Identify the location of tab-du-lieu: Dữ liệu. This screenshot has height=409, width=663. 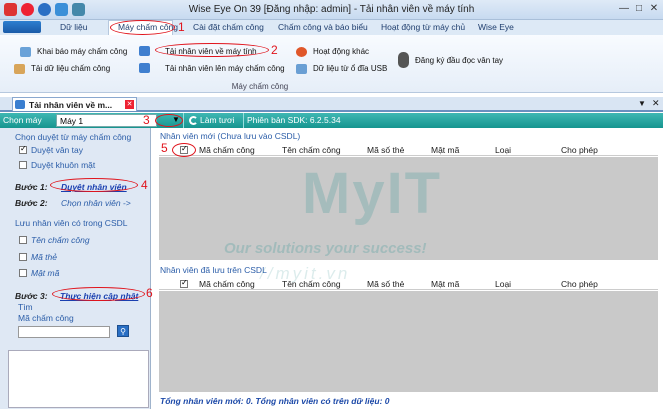
(73, 27).